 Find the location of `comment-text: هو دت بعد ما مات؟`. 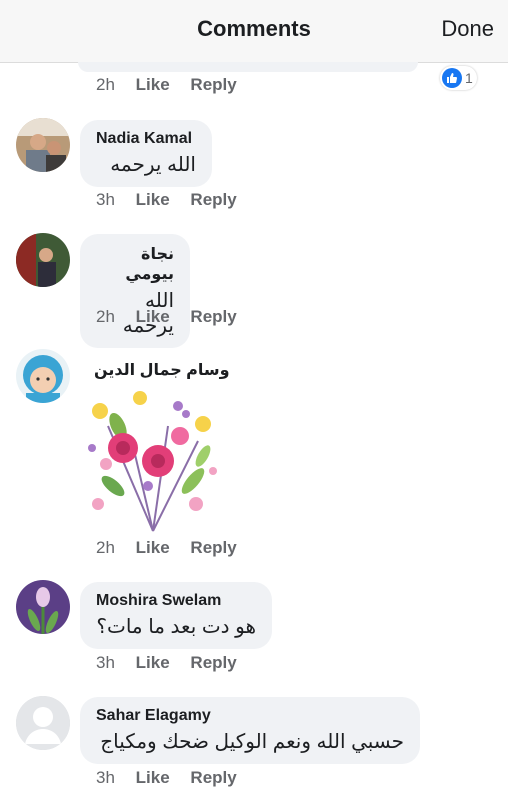

comment-text: هو دت بعد ما مات؟ is located at coordinates (176, 627).